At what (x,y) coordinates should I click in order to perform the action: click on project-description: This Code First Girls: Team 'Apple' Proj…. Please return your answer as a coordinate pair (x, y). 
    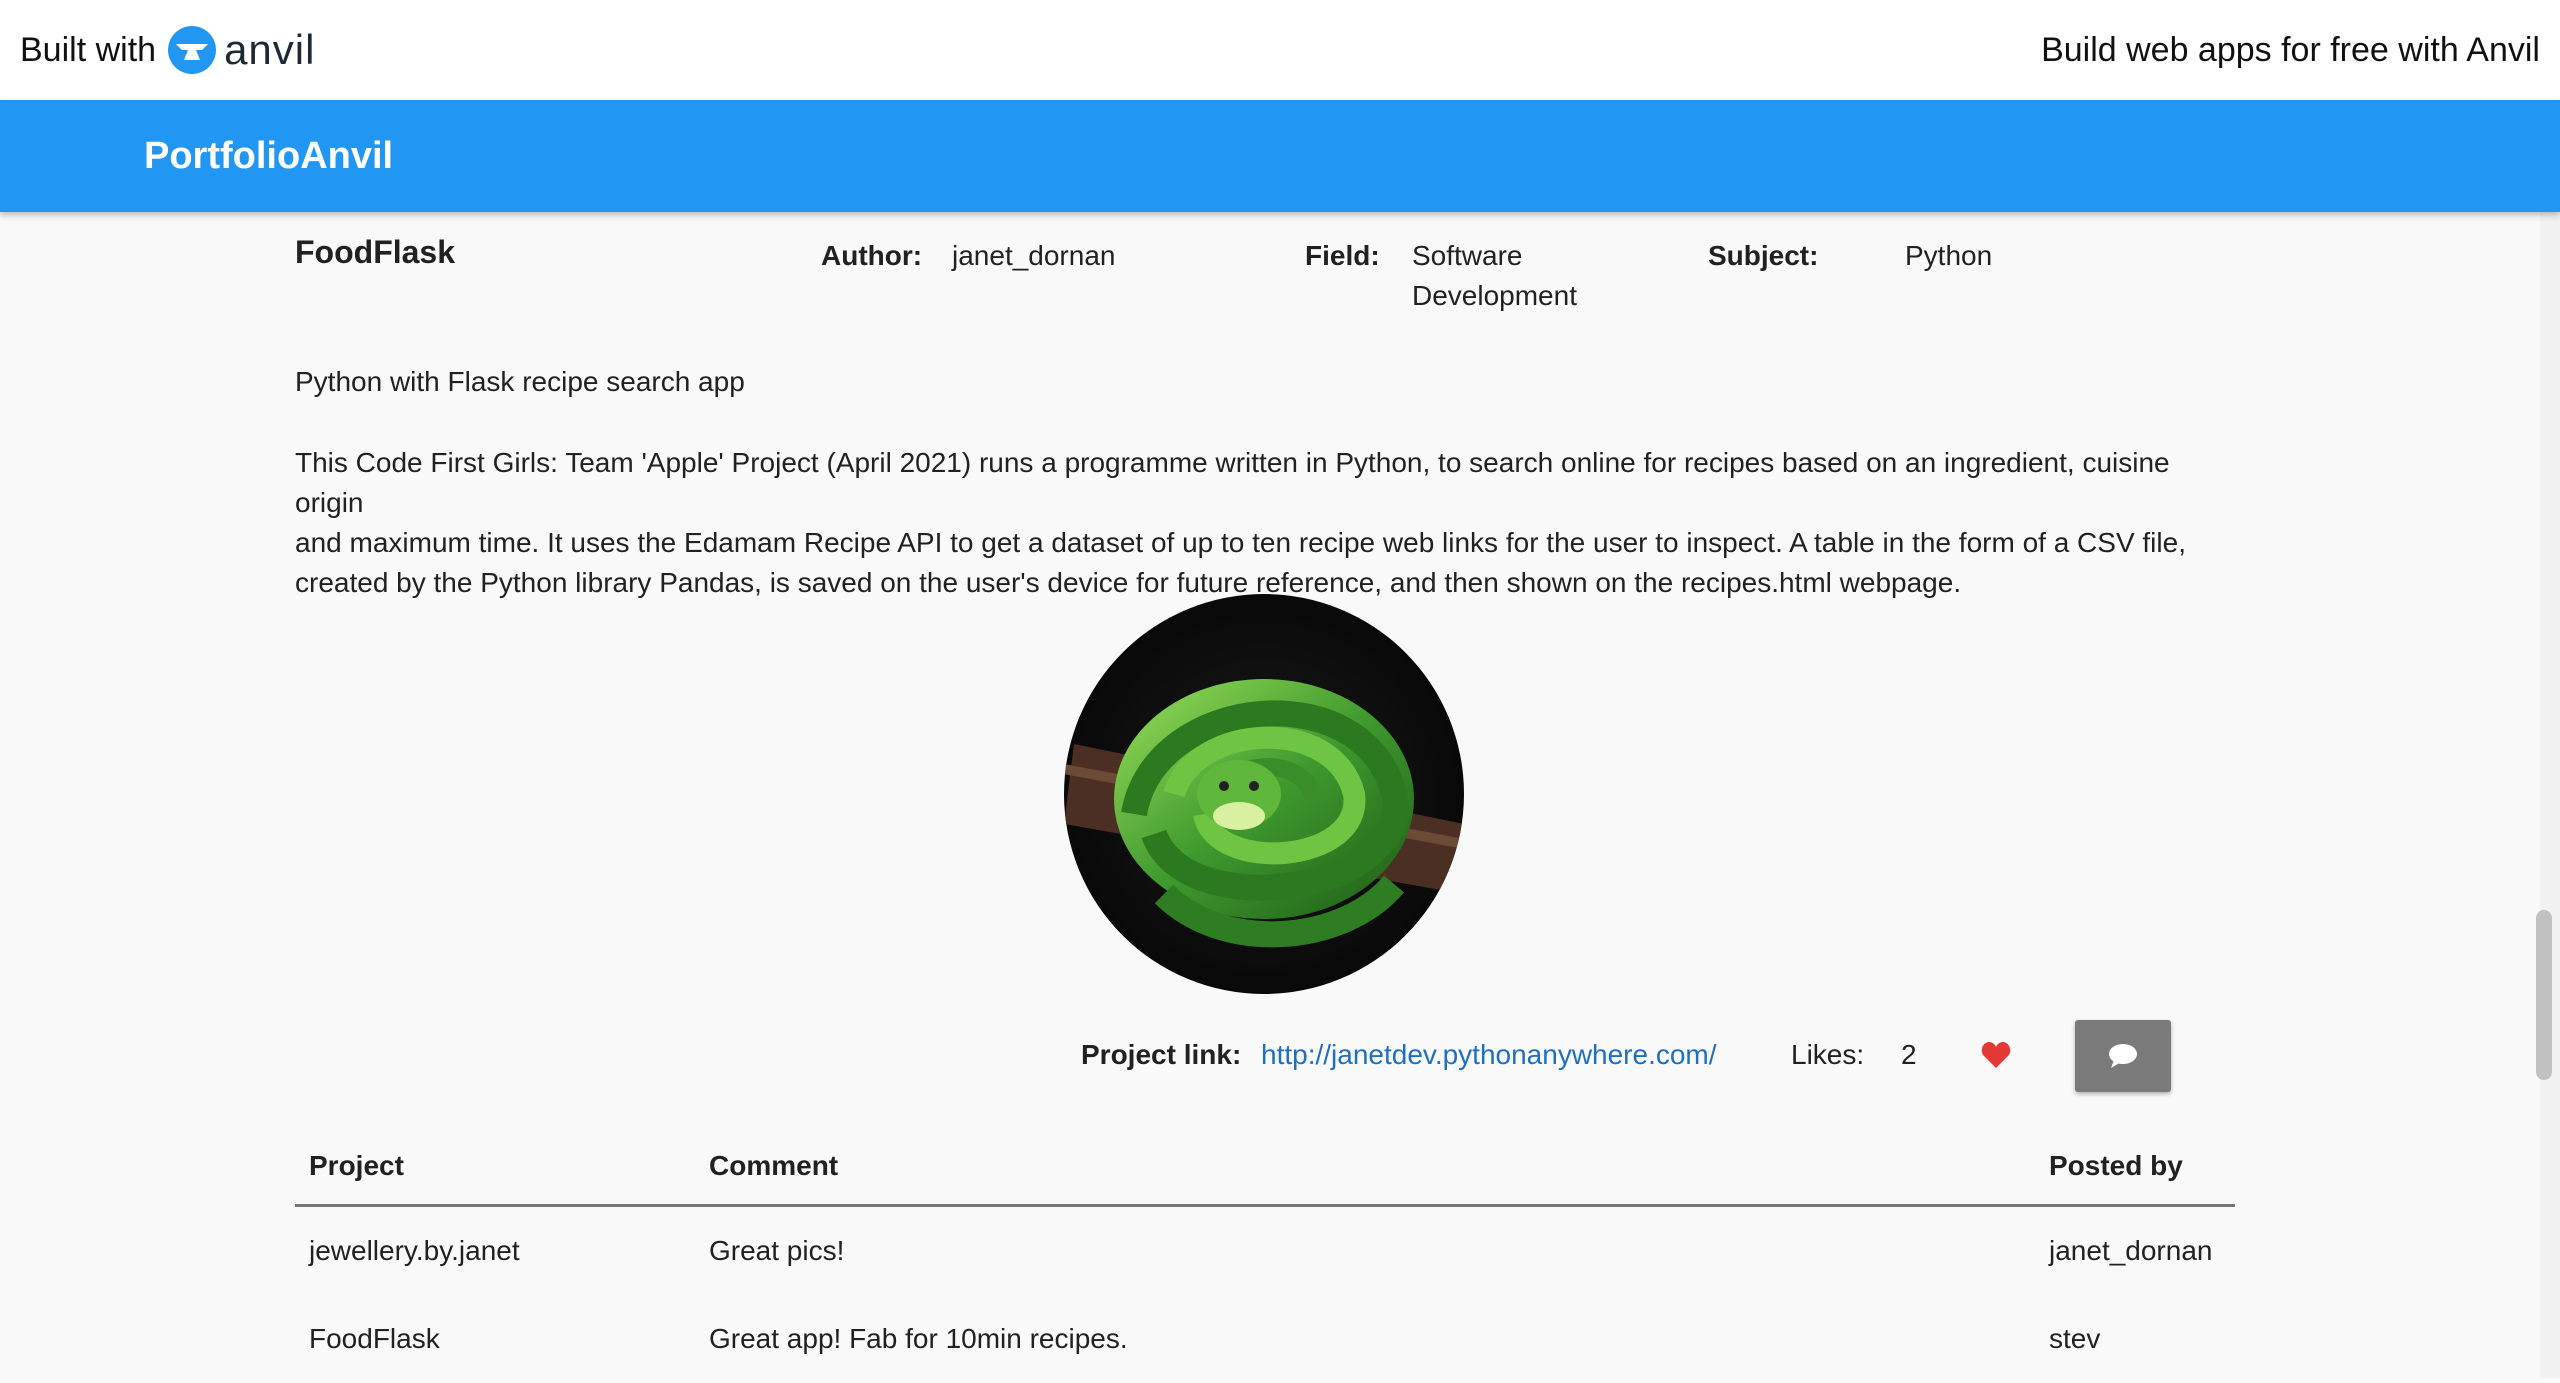
    Looking at the image, I should click on (1270, 523).